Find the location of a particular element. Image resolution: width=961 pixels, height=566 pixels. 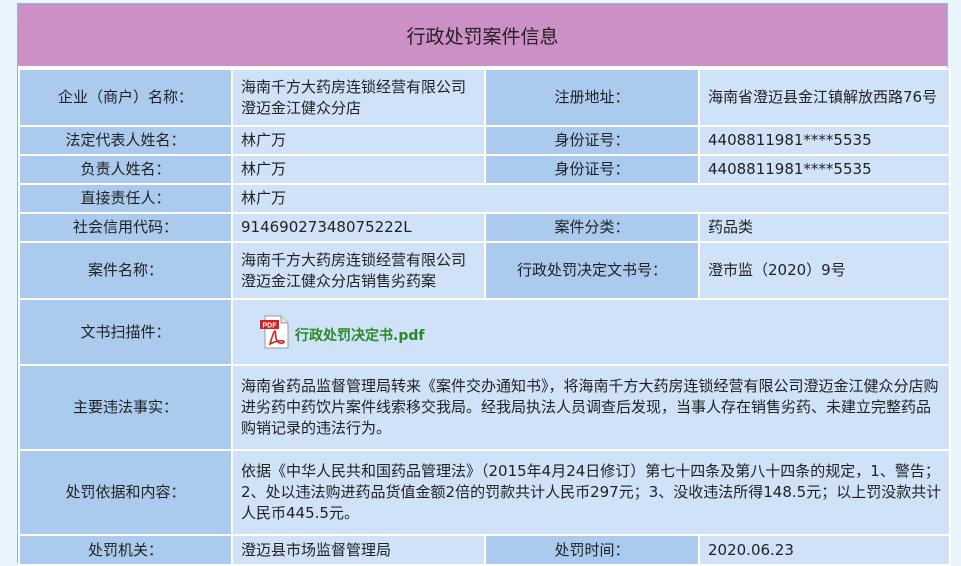

person-in-charge-value: 林广万 is located at coordinates (358, 169).